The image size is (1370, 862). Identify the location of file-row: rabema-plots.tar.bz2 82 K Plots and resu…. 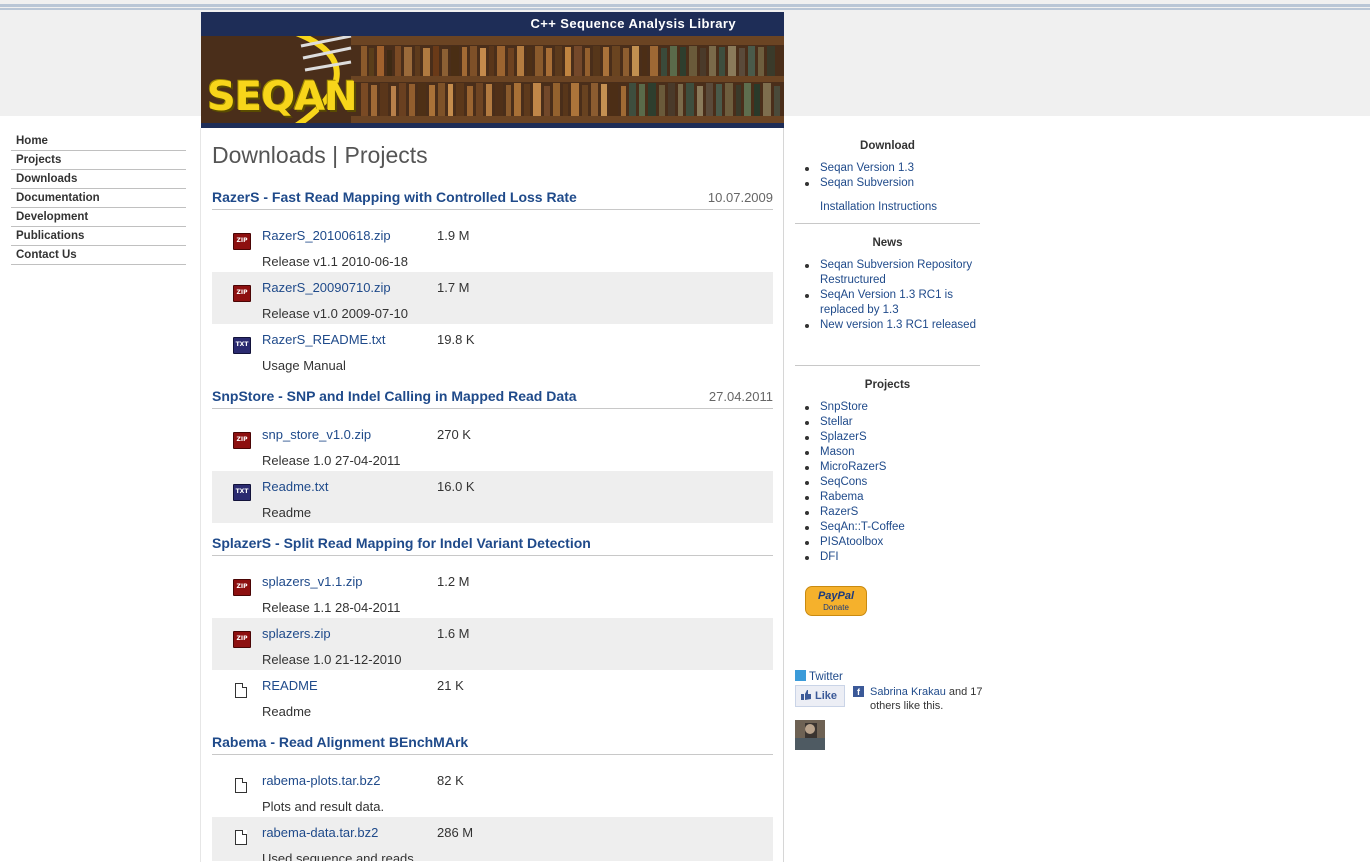
(492, 791).